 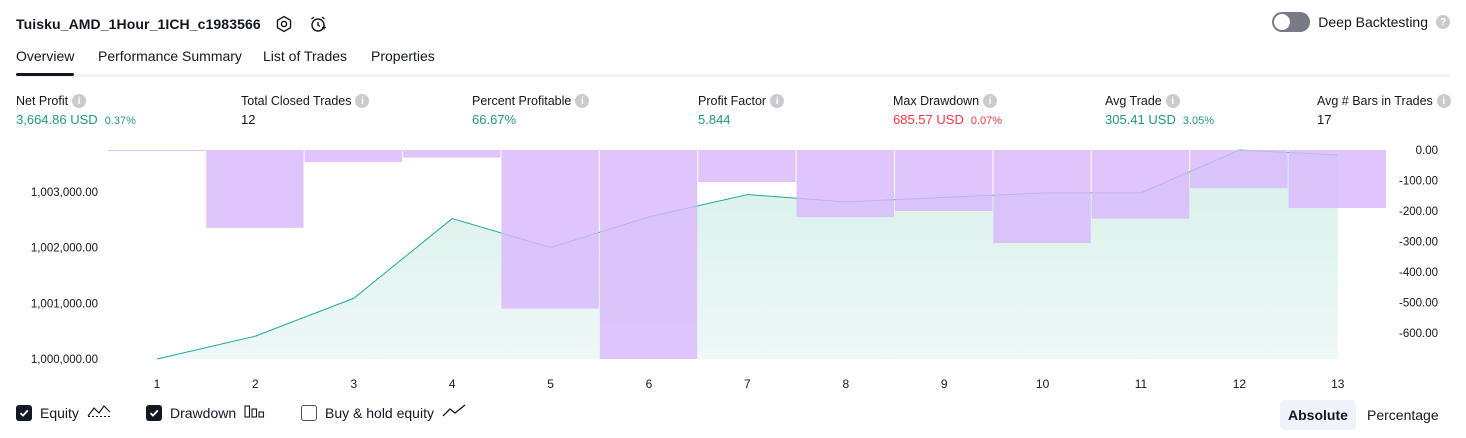 What do you see at coordinates (1324, 119) in the screenshot?
I see `metric-value: 17` at bounding box center [1324, 119].